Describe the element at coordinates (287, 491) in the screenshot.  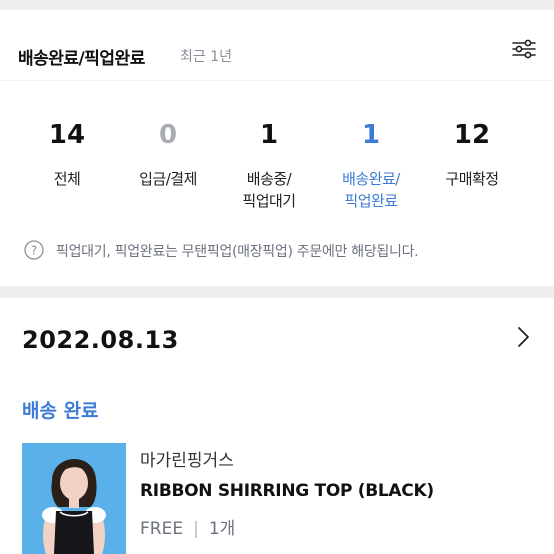
I see `product-name: RIBBON SHIRRING TOP (BLACK)` at that location.